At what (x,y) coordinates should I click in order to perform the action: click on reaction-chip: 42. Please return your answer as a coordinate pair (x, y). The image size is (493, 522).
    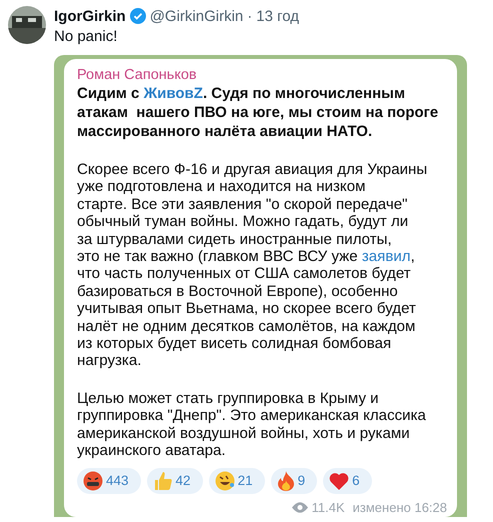
    Looking at the image, I should click on (174, 481).